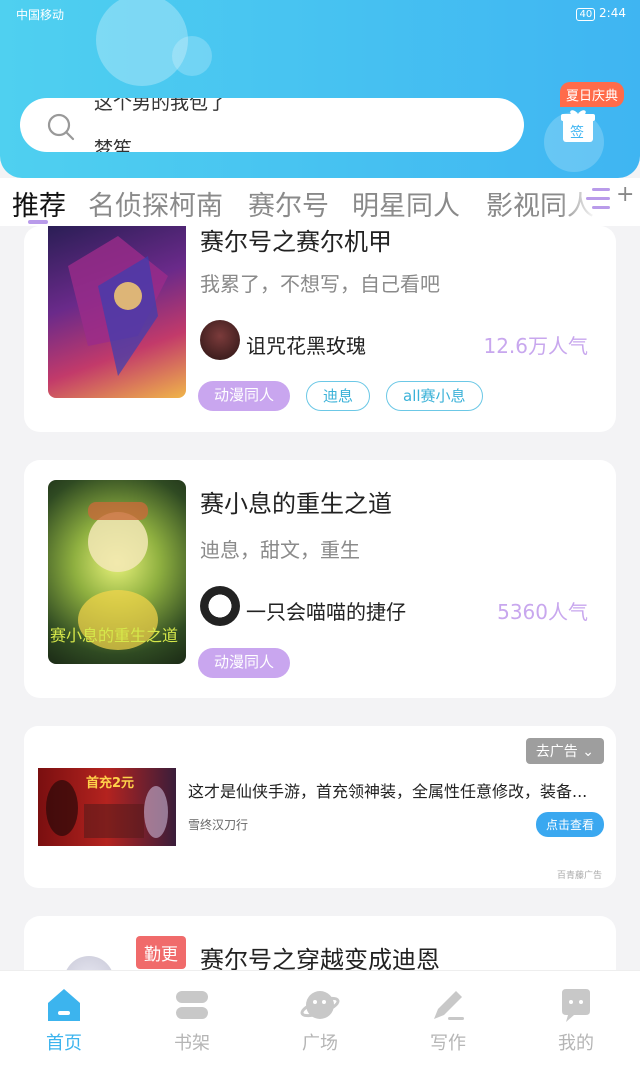  What do you see at coordinates (64, 1005) in the screenshot?
I see `home-icon` at bounding box center [64, 1005].